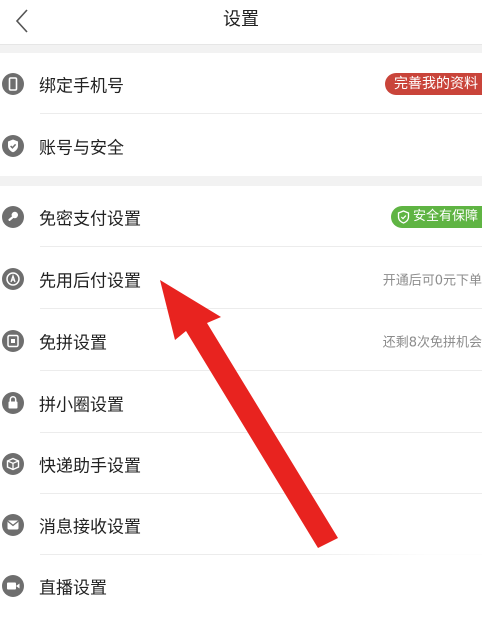 This screenshot has height=617, width=482. Describe the element at coordinates (13, 464) in the screenshot. I see `courier-icon` at that location.